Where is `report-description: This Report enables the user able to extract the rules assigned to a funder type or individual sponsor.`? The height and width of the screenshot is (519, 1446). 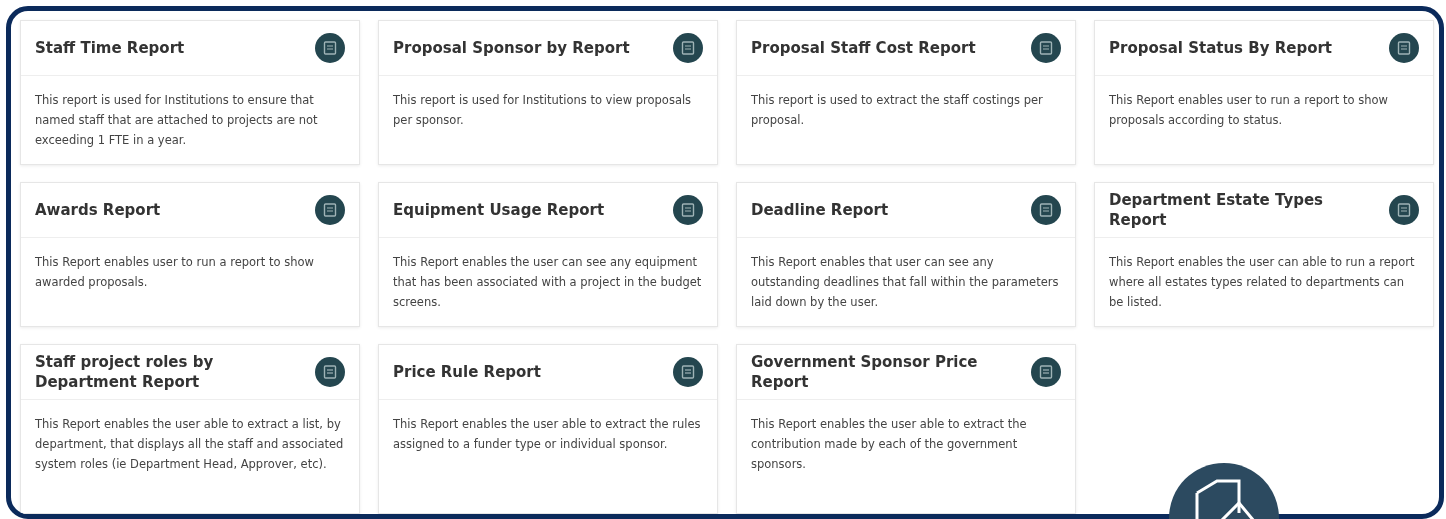 report-description: This Report enables the user able to extract the rules assigned to a funder type or individual sponsor. is located at coordinates (547, 434).